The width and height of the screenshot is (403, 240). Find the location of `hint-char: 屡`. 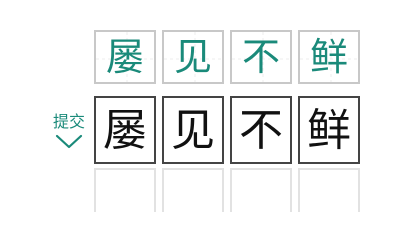

hint-char: 屡 is located at coordinates (124, 57).